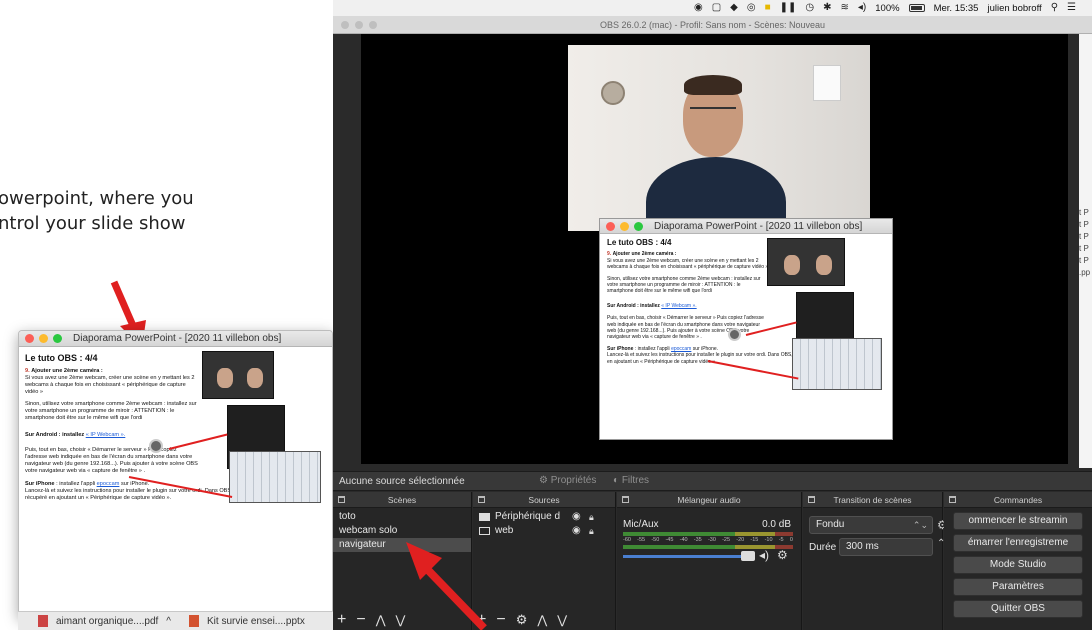  What do you see at coordinates (57, 338) in the screenshot?
I see `zoom-button` at bounding box center [57, 338].